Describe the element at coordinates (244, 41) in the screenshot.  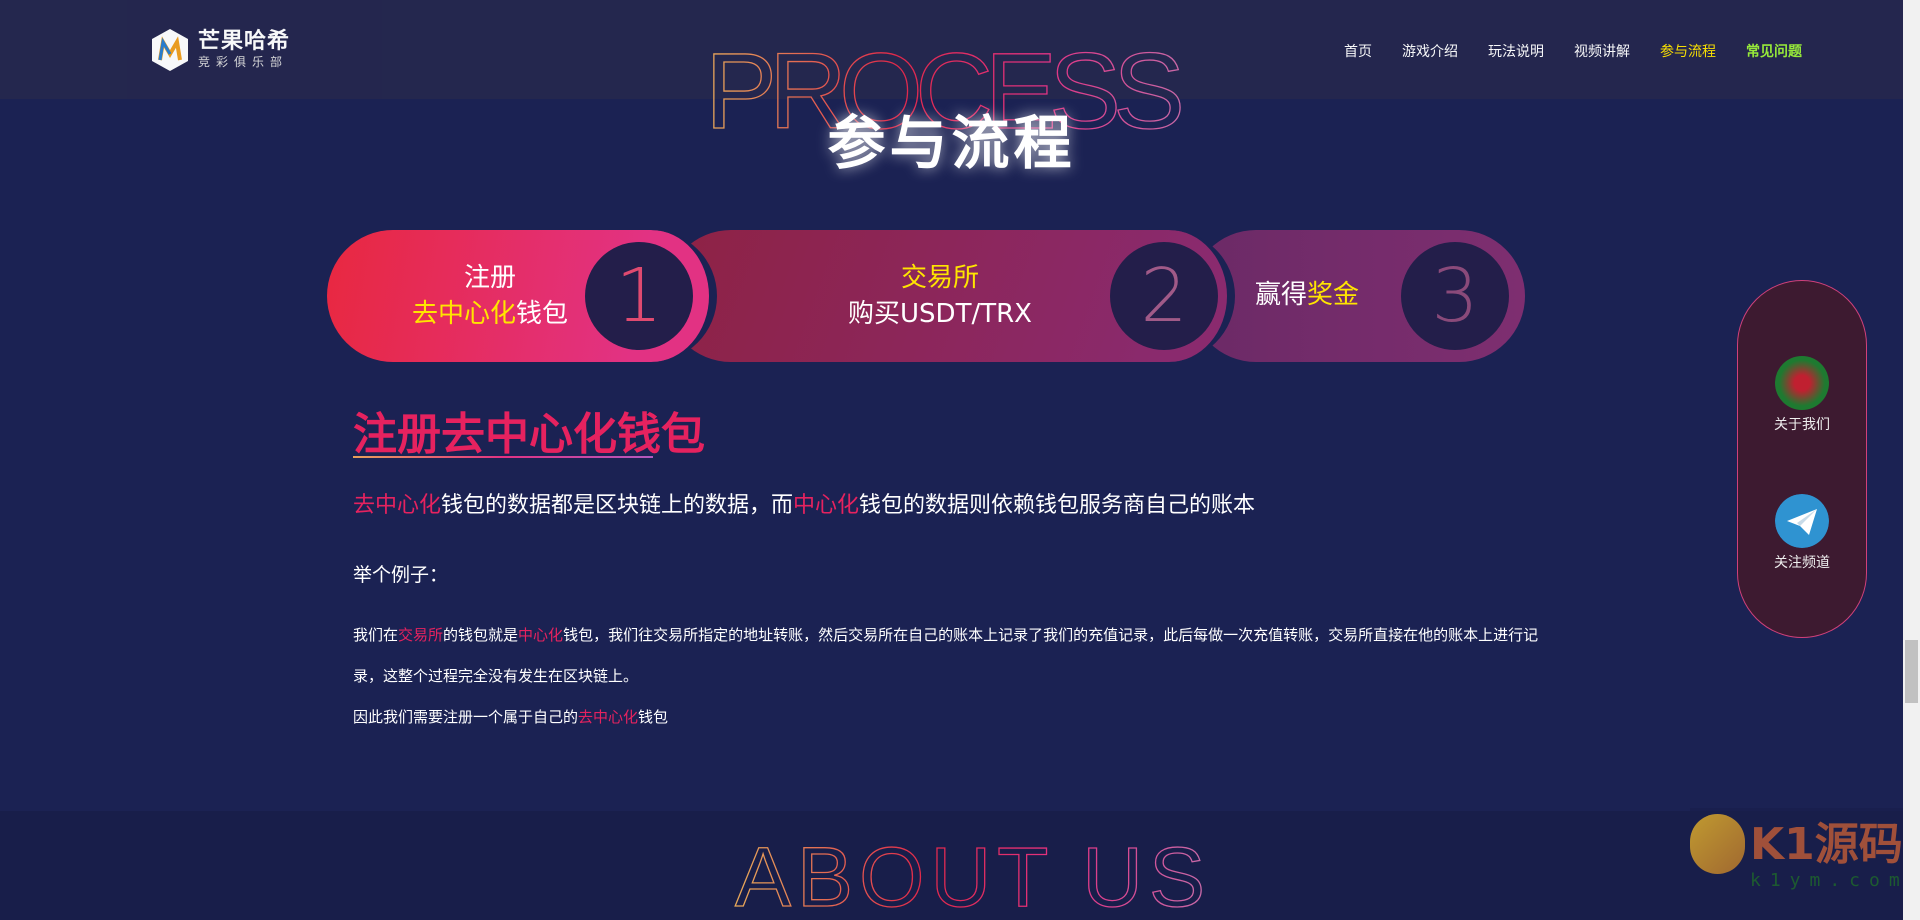
I see `logo-title: 芒果哈希` at that location.